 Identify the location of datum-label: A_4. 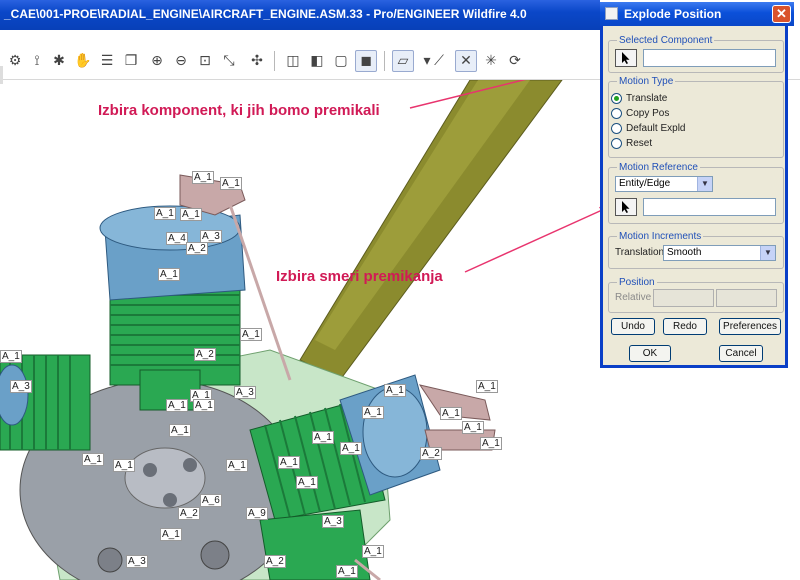
(177, 238).